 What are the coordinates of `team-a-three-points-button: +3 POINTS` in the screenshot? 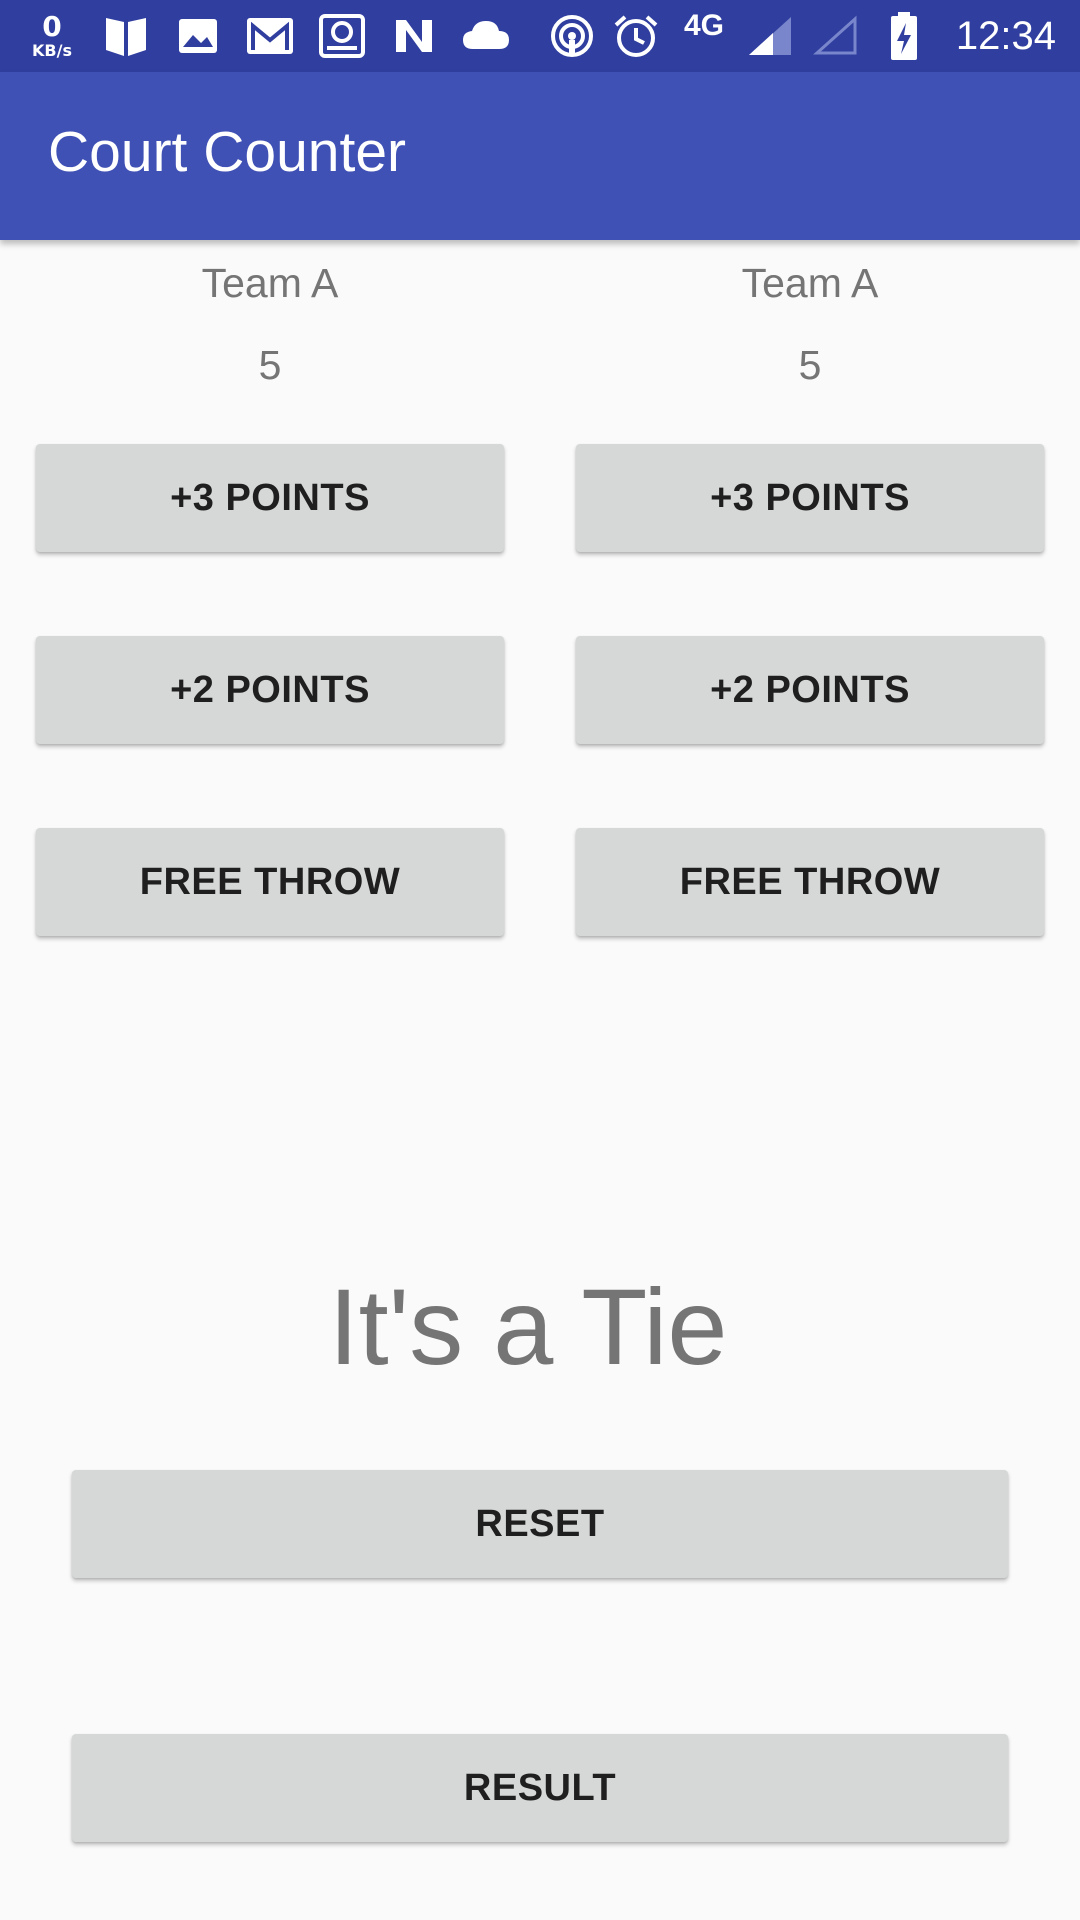 It's located at (270, 498).